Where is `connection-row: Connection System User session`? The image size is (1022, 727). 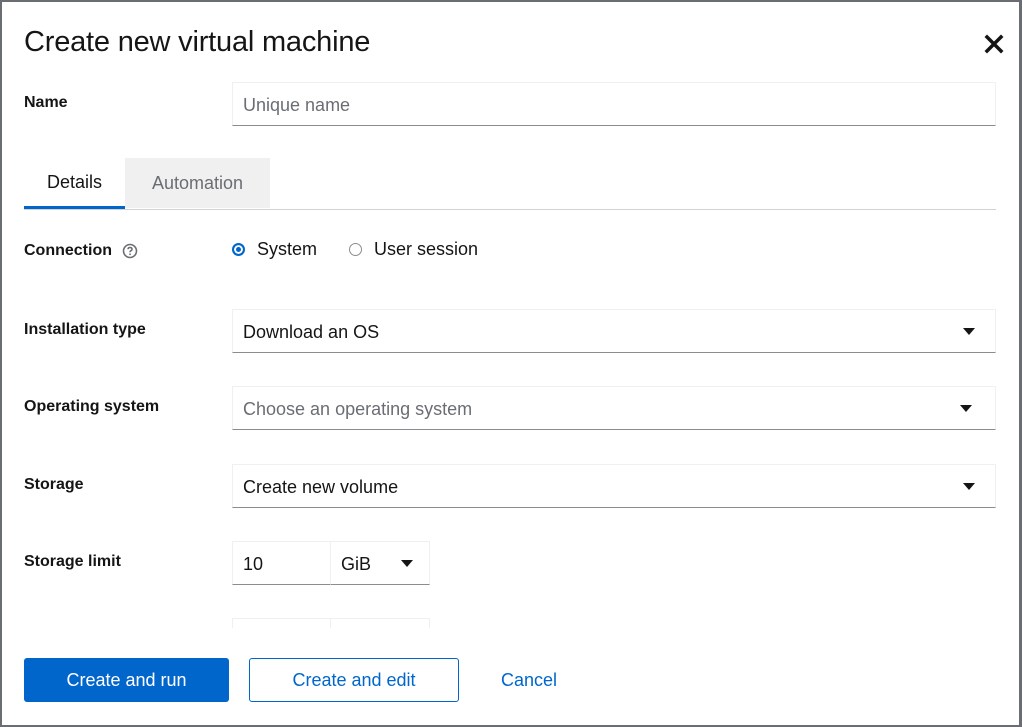
connection-row: Connection System User session is located at coordinates (510, 252).